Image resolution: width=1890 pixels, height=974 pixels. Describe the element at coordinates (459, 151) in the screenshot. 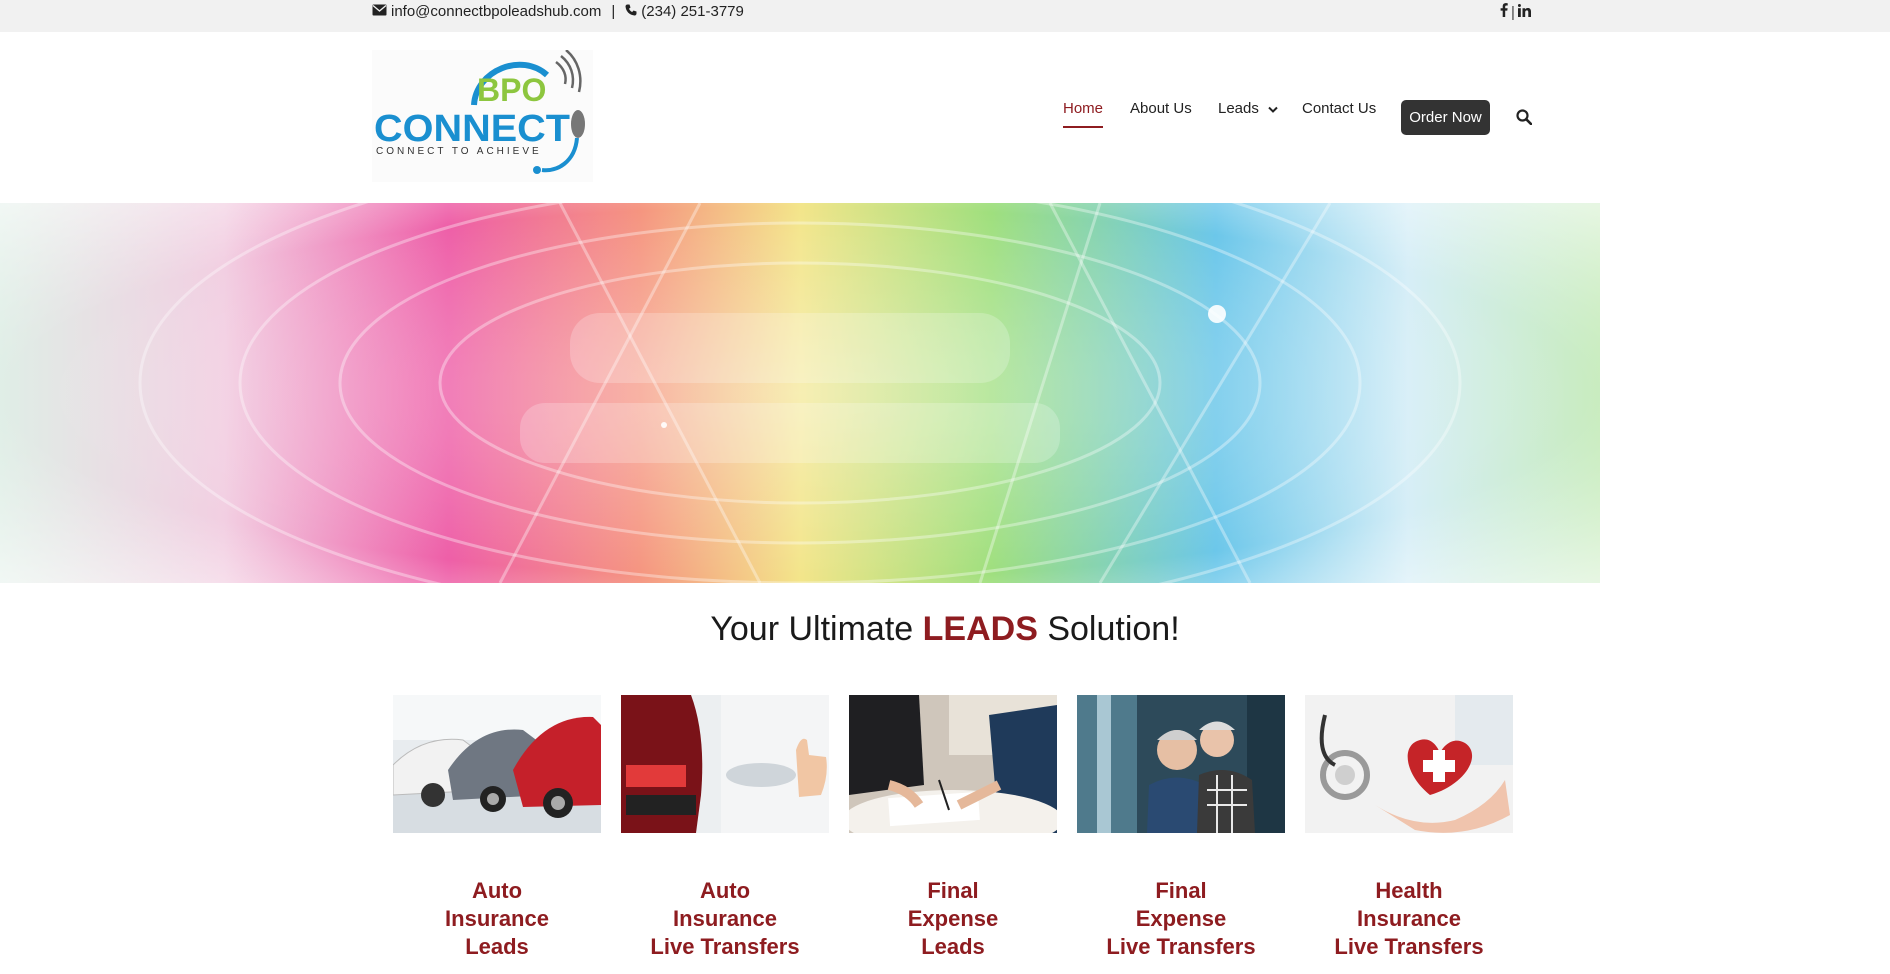

I see `logo-tagline: CONNECT TO ACHIEVE` at that location.